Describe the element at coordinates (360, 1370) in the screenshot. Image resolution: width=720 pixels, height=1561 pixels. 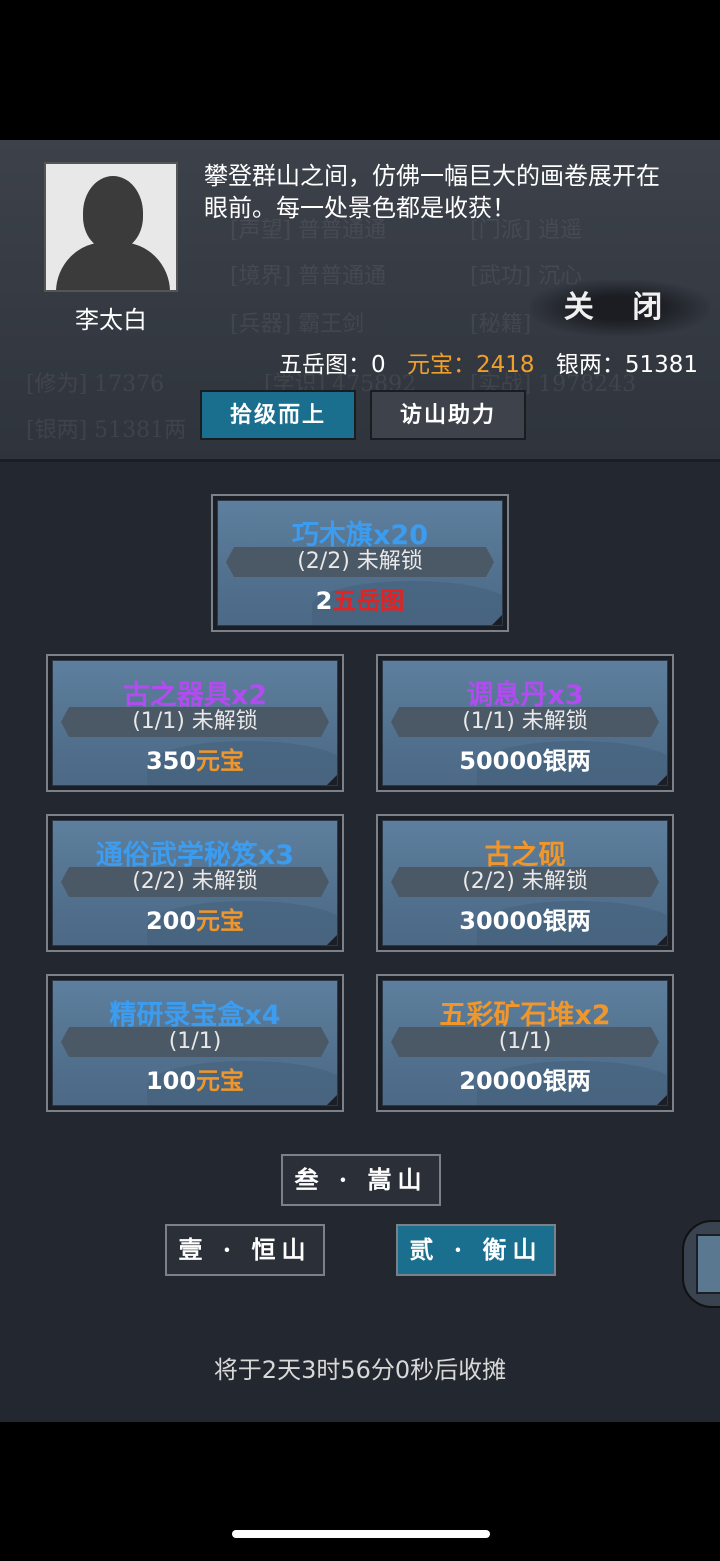
I see `countdown-text: 将于2天3时56分0秒后收摊` at that location.